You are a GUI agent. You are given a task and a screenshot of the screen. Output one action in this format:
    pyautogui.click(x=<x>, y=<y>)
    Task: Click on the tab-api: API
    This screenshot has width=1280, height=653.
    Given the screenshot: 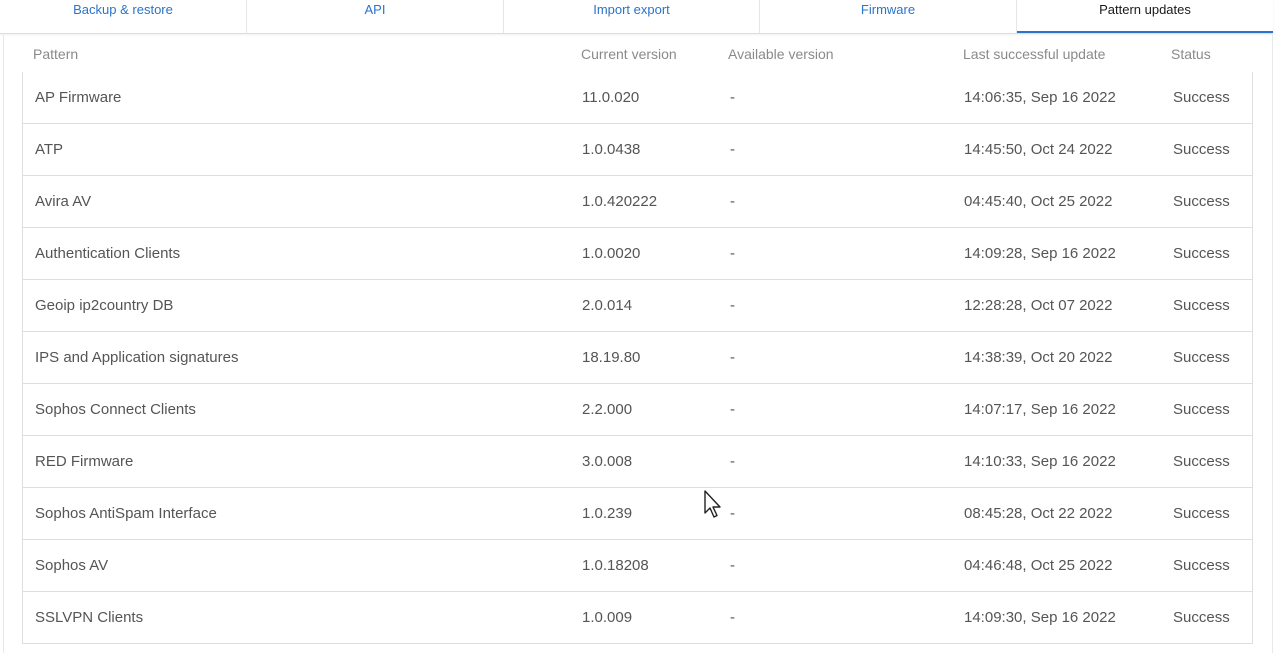 What is the action you would take?
    pyautogui.click(x=375, y=16)
    